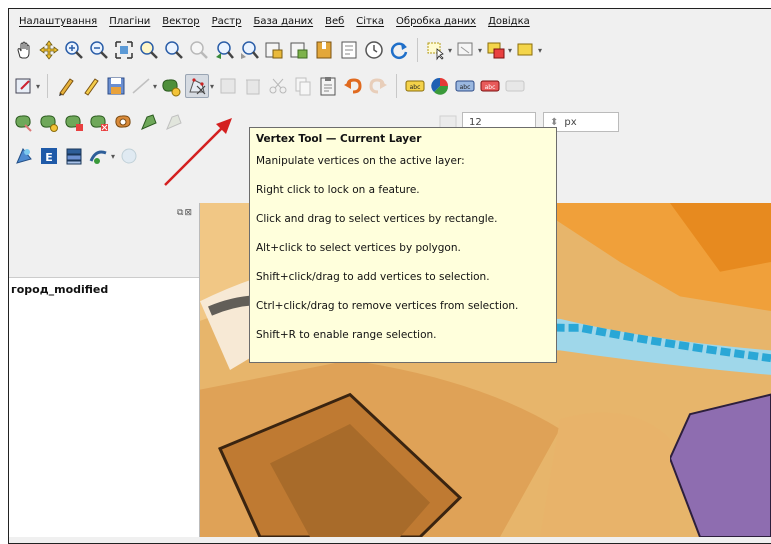 This screenshot has height=544, width=771. Describe the element at coordinates (149, 122) in the screenshot. I see `simplify-feature-icon` at that location.